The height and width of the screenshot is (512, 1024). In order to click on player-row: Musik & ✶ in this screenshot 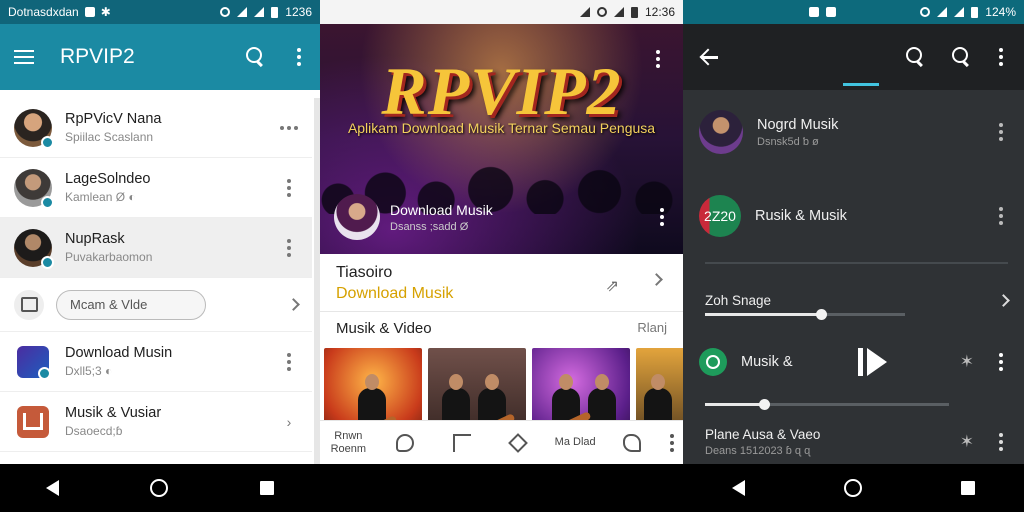, I will do `click(853, 362)`.